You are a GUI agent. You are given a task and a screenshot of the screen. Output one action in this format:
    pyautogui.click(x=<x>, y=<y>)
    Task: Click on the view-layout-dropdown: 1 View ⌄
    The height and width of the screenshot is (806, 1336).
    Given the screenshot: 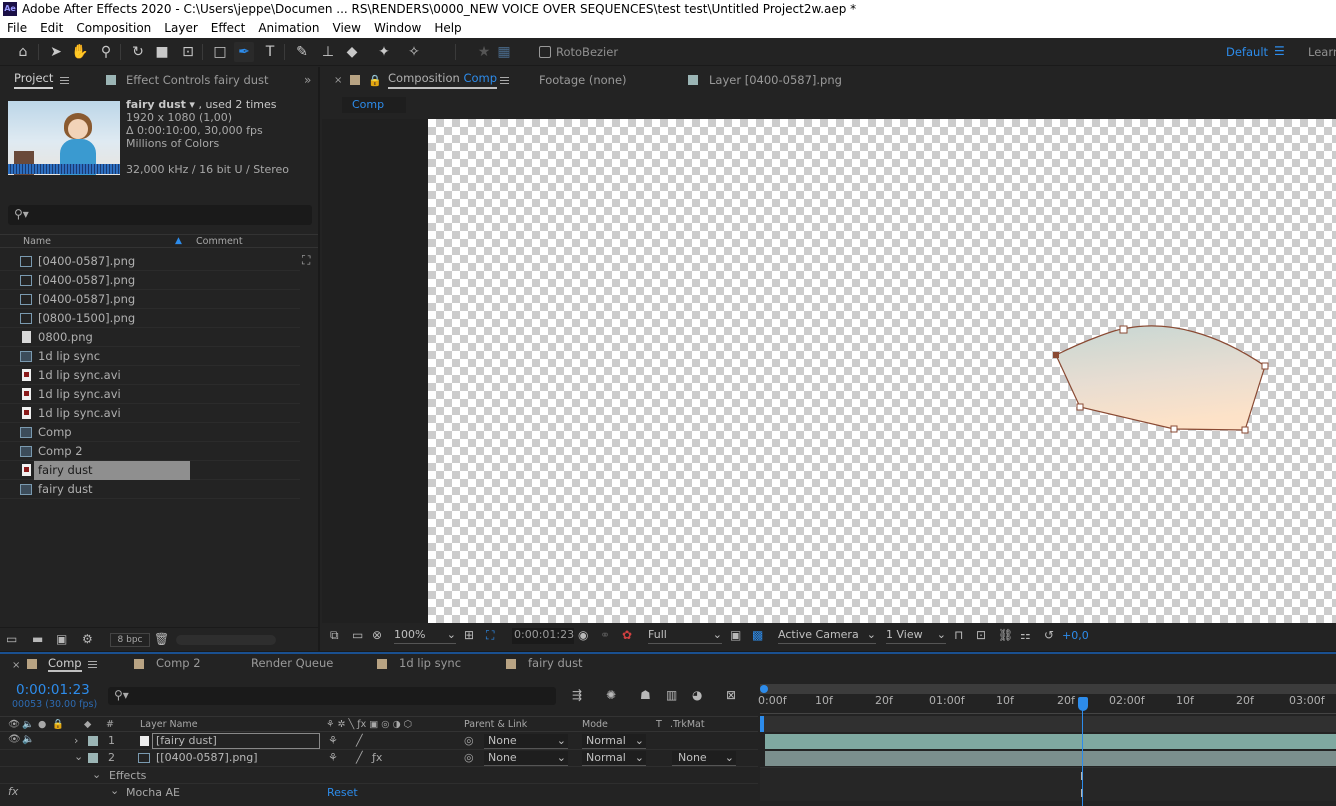 What is the action you would take?
    pyautogui.click(x=916, y=636)
    